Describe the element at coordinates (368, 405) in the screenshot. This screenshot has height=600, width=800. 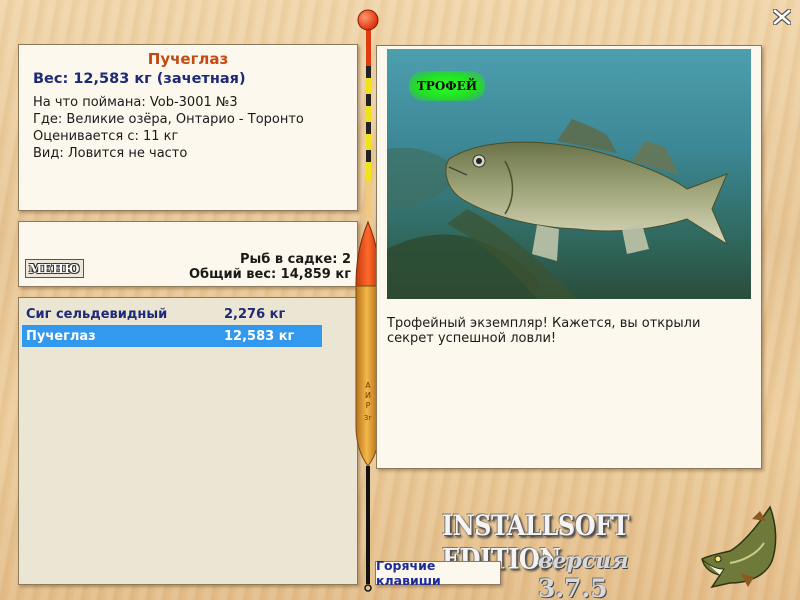
I see `svg-text: Р` at that location.